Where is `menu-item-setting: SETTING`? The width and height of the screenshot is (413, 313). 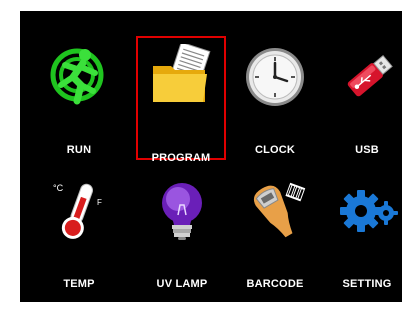
menu-item-setting: SETTING is located at coordinates (367, 229).